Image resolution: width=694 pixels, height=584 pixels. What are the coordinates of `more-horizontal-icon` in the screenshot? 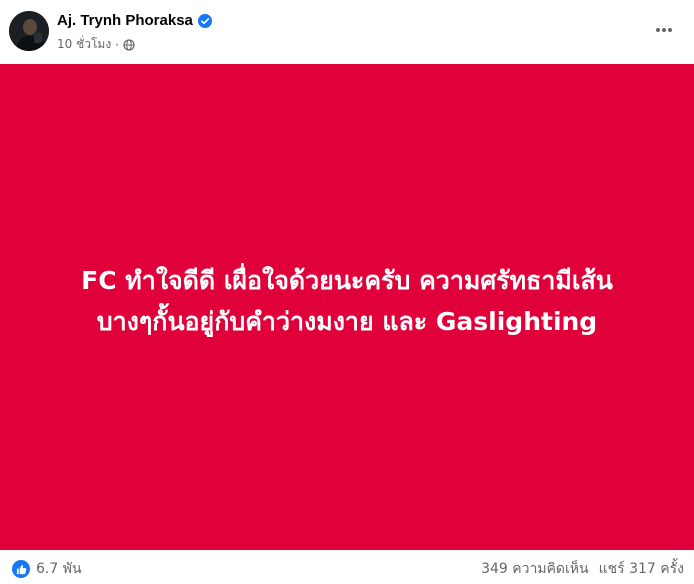 It's located at (664, 30).